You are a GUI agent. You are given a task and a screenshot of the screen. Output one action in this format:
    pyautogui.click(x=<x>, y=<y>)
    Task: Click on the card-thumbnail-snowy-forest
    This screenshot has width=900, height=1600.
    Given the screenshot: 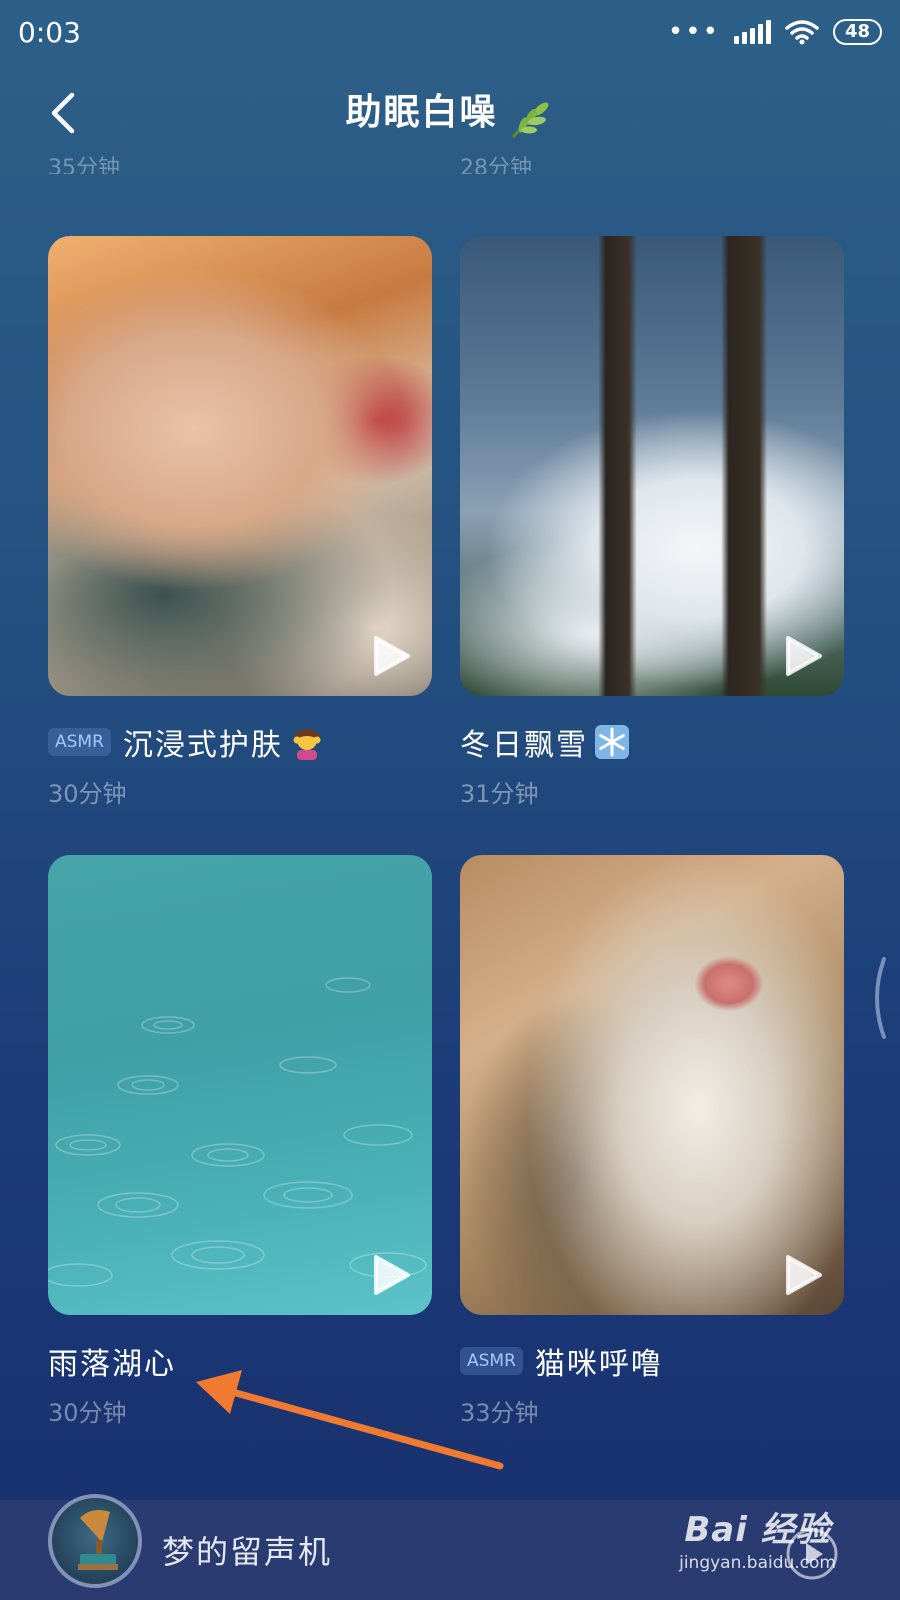 What is the action you would take?
    pyautogui.click(x=652, y=466)
    